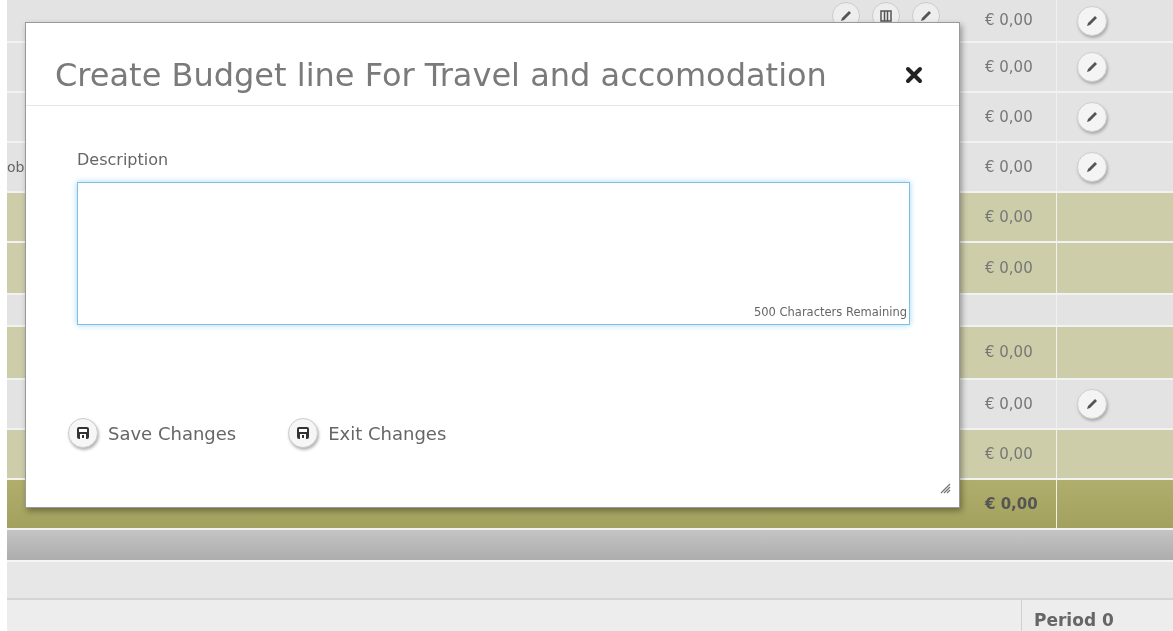  Describe the element at coordinates (830, 312) in the screenshot. I see `character-counter: 500 Characters Remaining` at that location.